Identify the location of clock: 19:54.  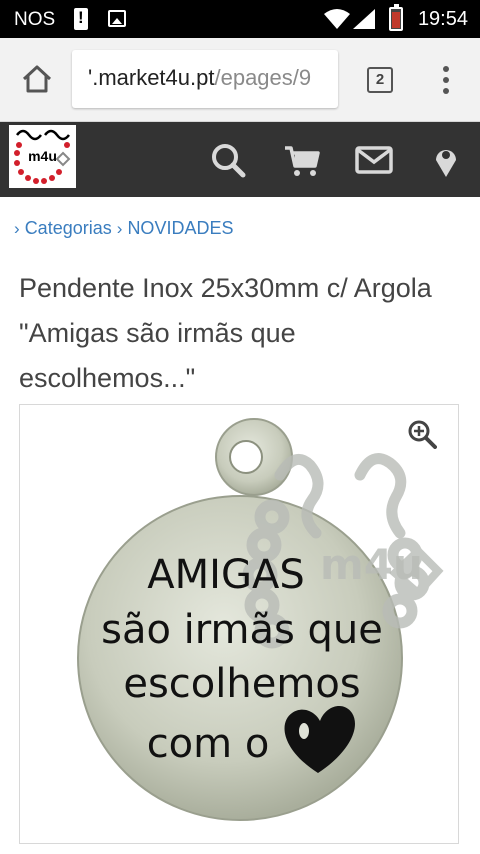
(442, 19).